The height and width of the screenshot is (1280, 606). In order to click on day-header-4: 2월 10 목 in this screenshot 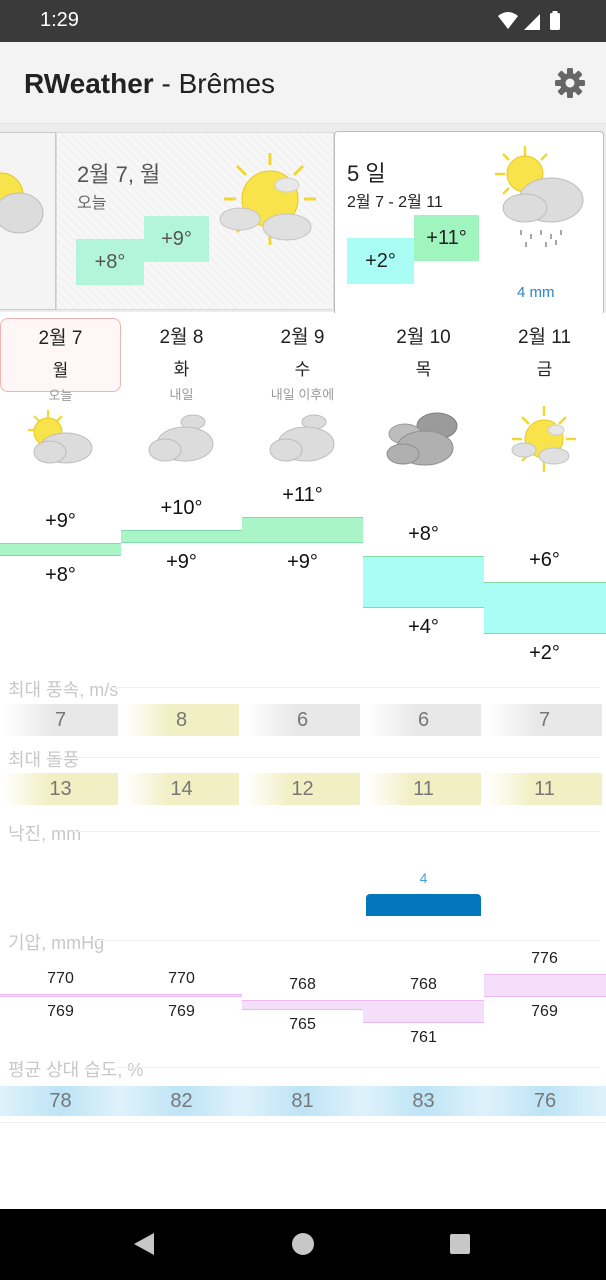, I will do `click(423, 355)`.